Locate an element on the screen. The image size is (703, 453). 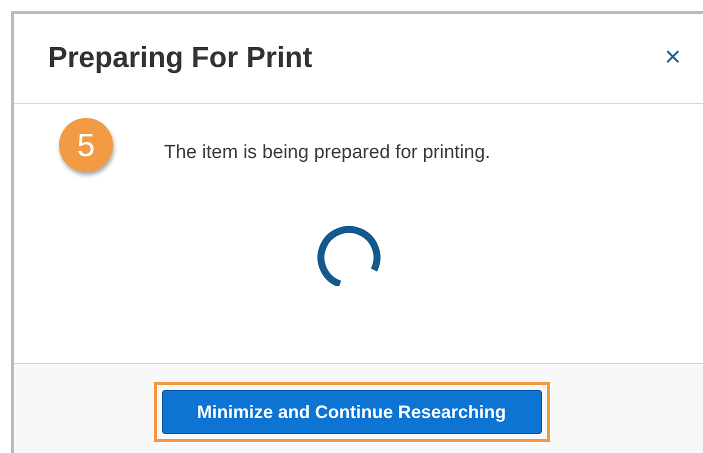
close-button: × is located at coordinates (672, 56).